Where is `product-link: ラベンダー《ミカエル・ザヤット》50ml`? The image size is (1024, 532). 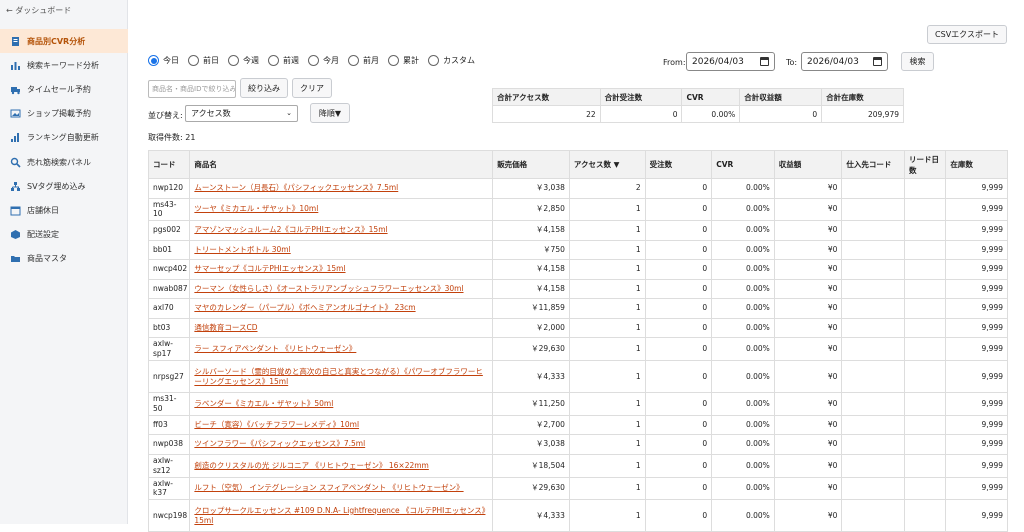
product-link: ラベンダー《ミカエル・ザヤット》50ml is located at coordinates (263, 403).